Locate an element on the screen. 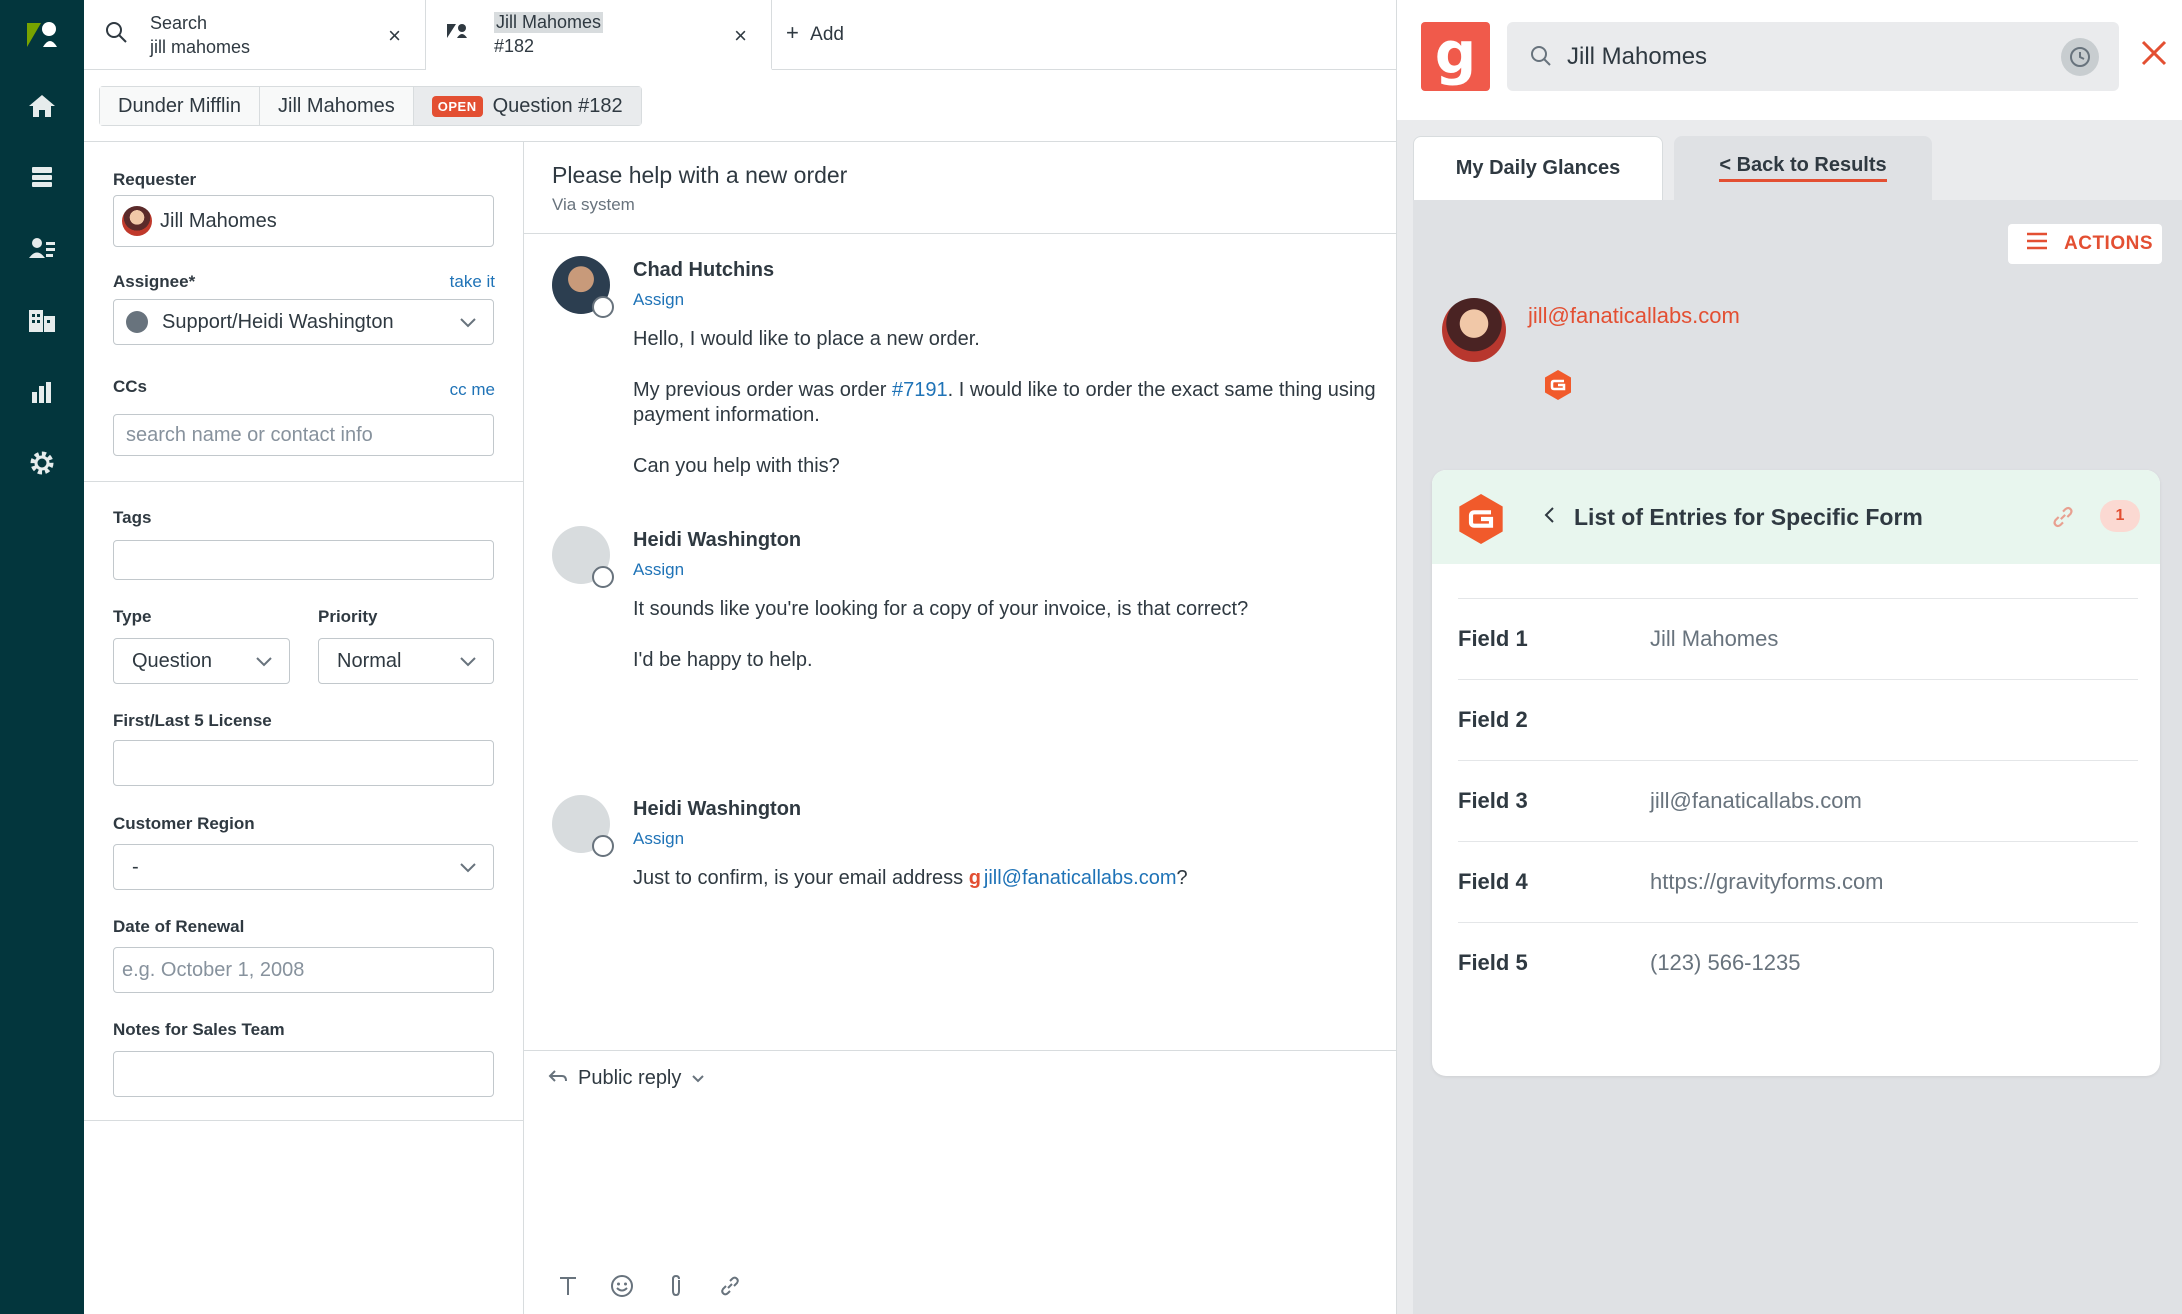 This screenshot has height=1314, width=2182. app-search-value: Jill Mahomes is located at coordinates (1637, 56).